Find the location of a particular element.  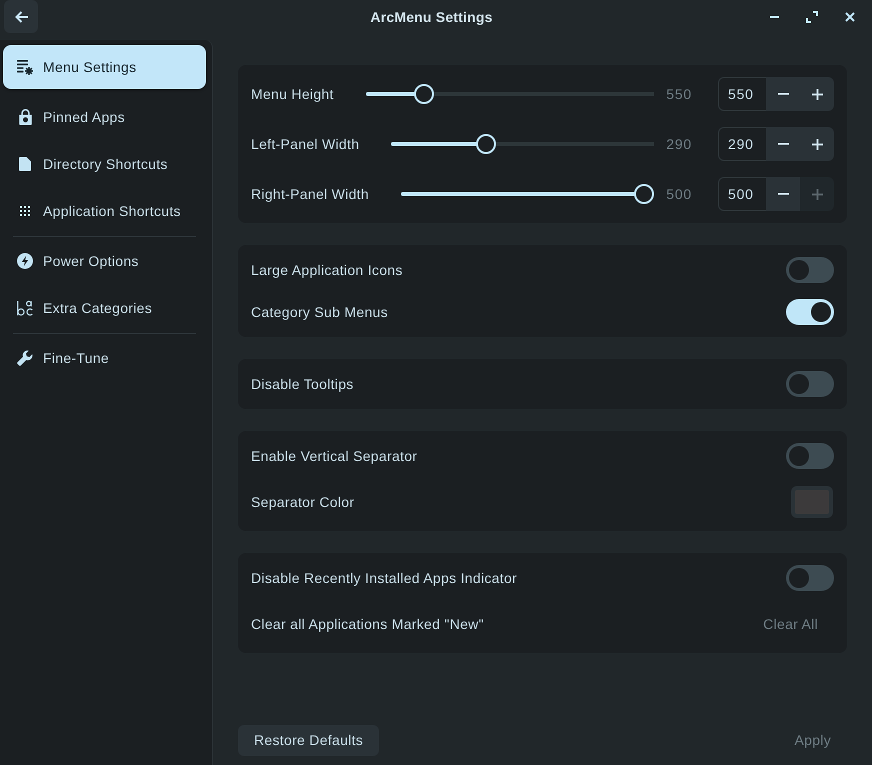

slider-value: 550 is located at coordinates (679, 94).